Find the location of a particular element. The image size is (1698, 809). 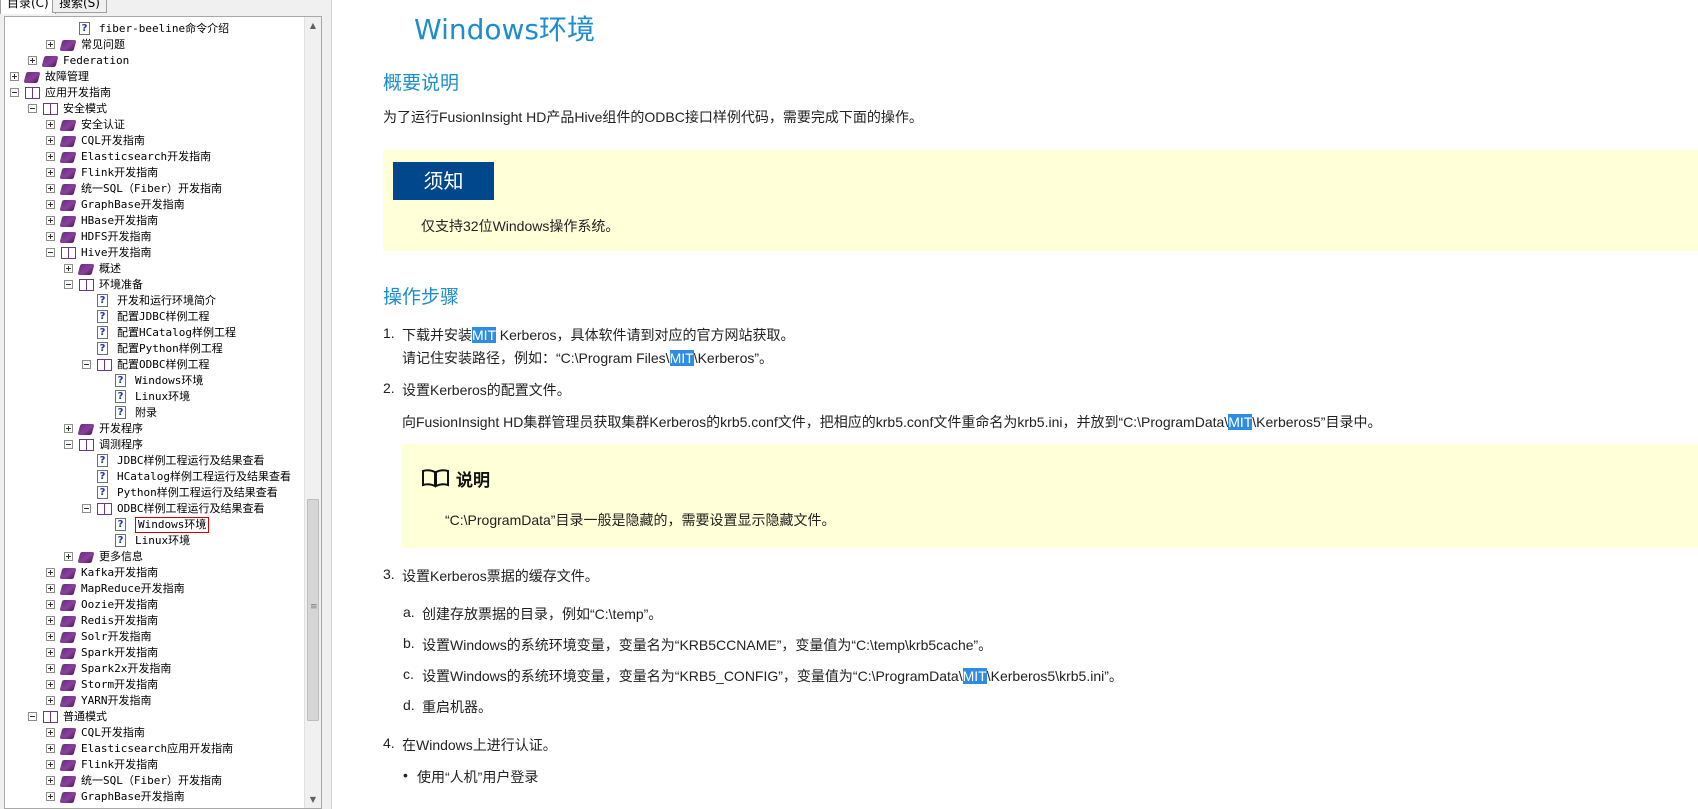

toc-item: ? 配置Python样例工程 is located at coordinates (155, 349).